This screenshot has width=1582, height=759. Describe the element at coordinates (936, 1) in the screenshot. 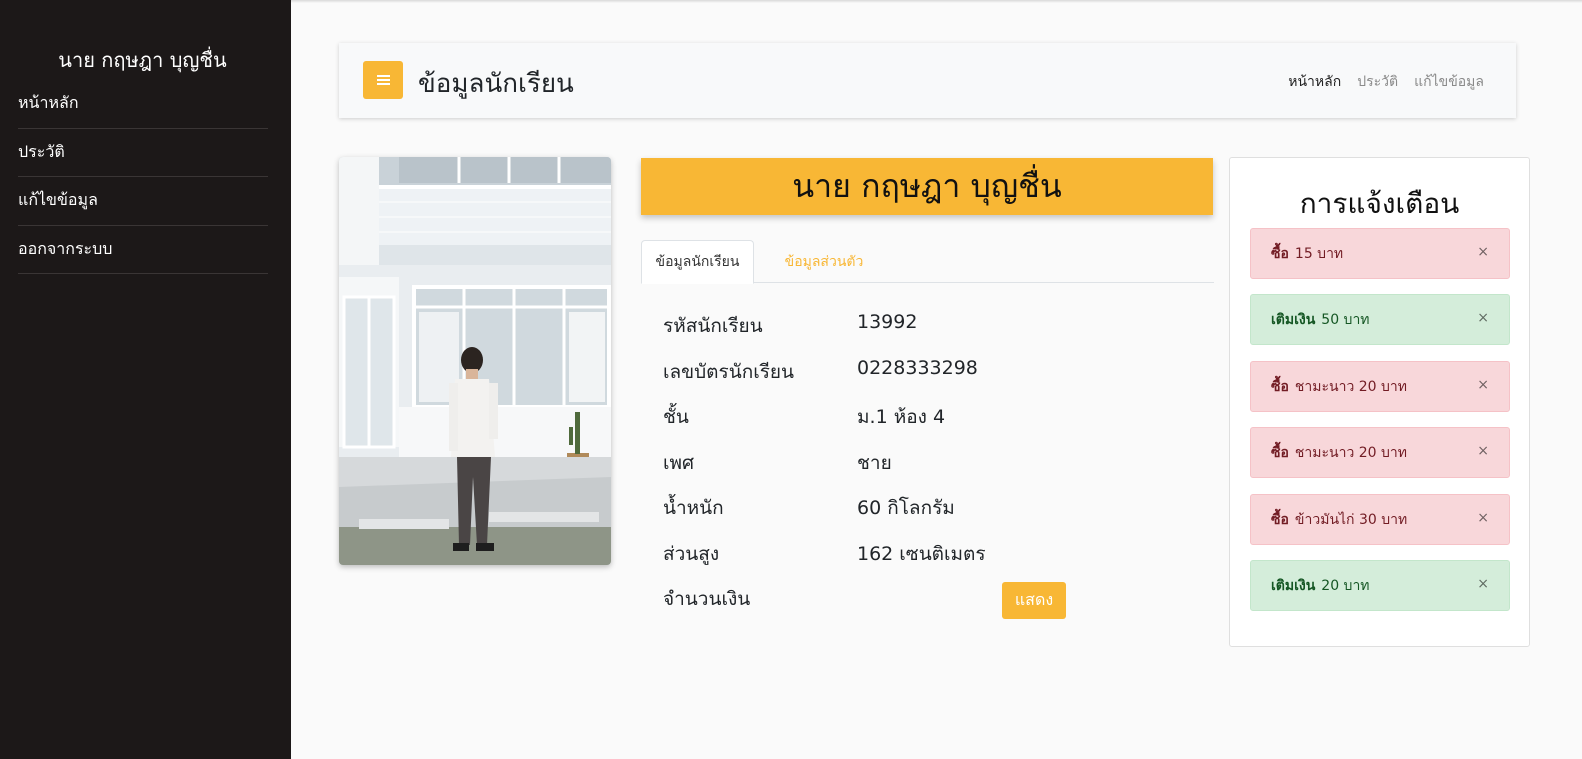

I see `top-shadow` at that location.